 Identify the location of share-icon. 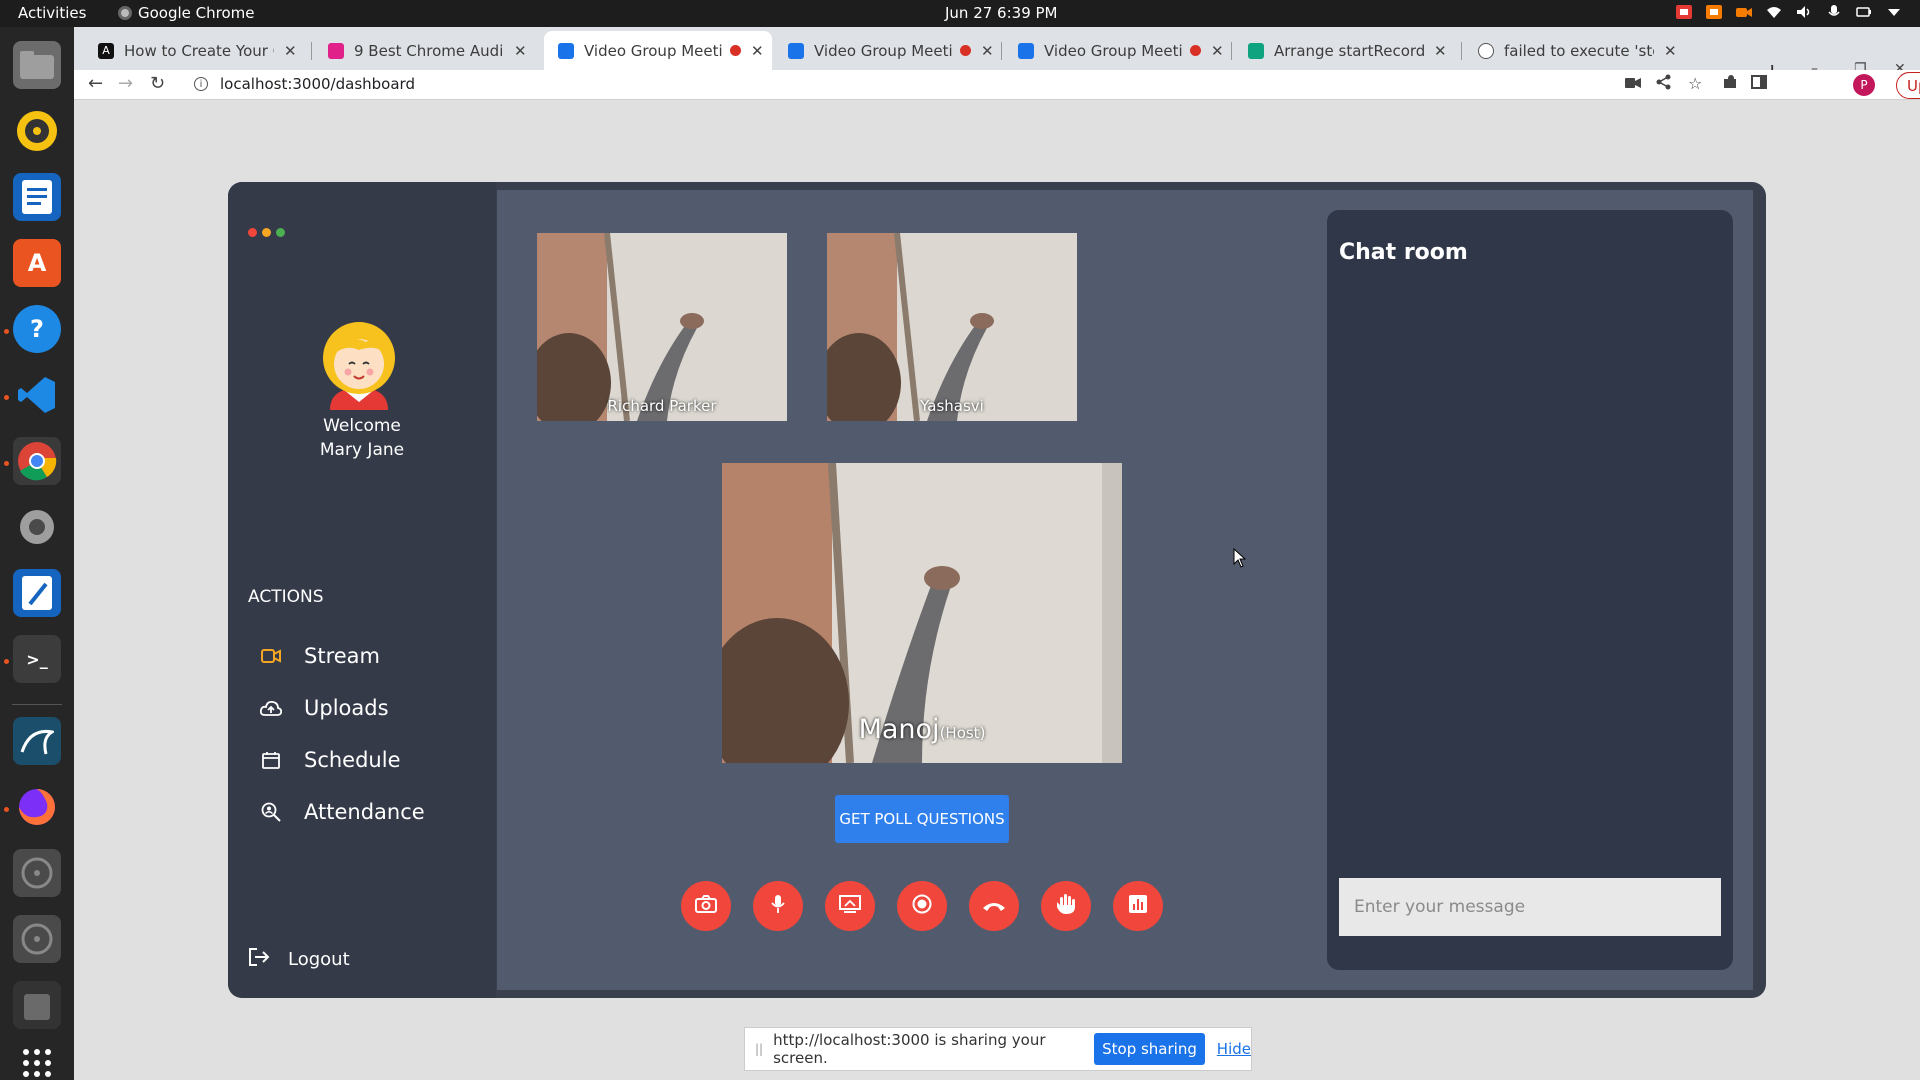
(1664, 84).